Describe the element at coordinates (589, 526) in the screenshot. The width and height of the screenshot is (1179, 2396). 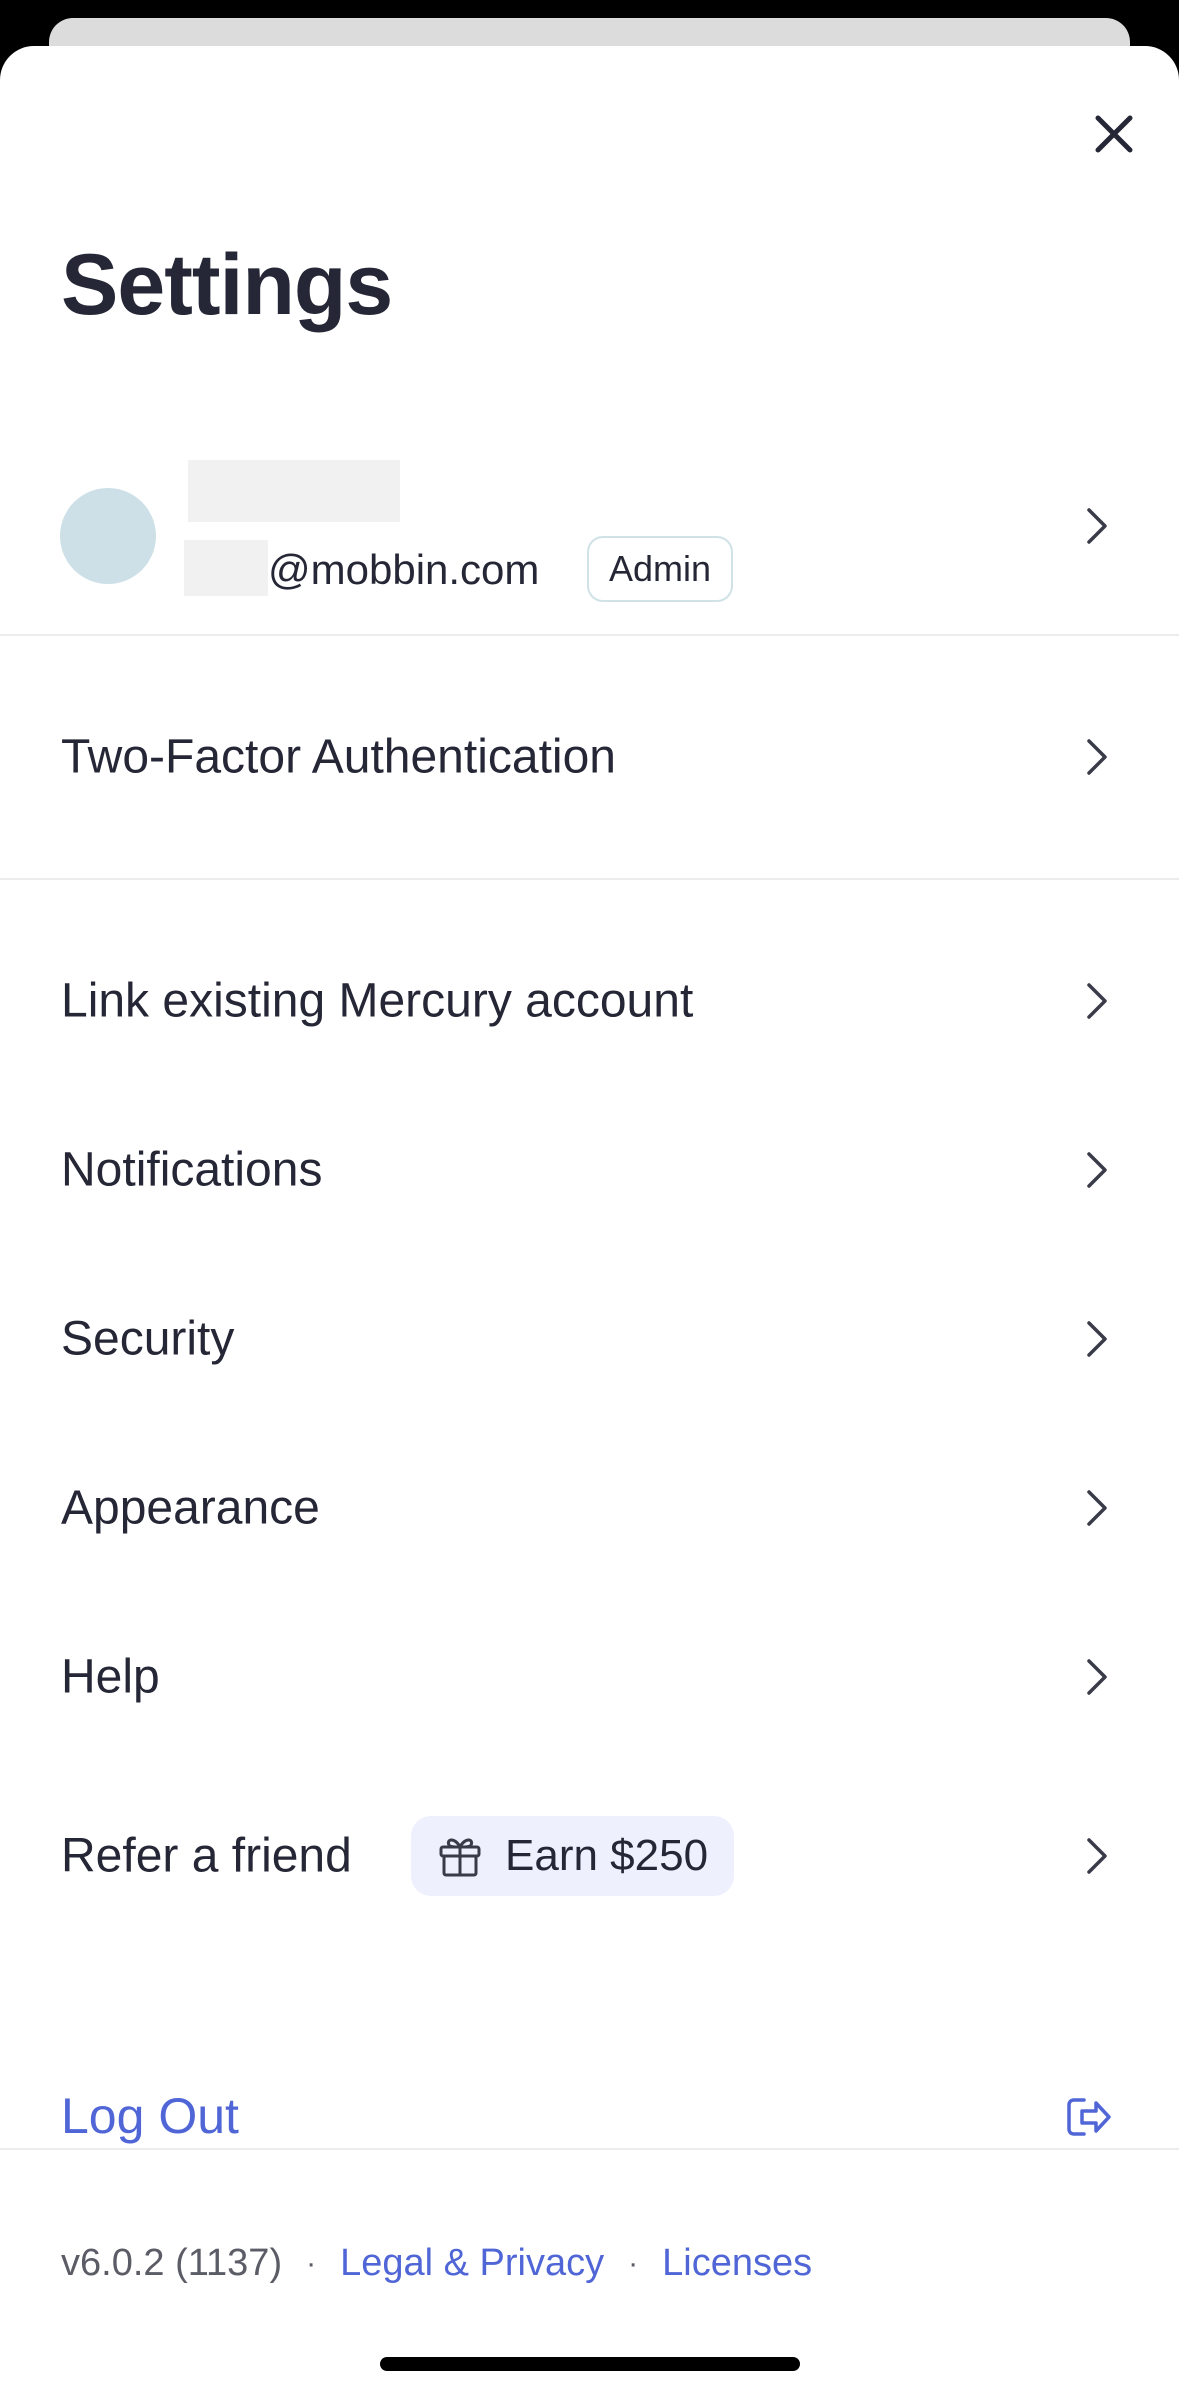
I see `profile-row: @mobbin.com Admin` at that location.